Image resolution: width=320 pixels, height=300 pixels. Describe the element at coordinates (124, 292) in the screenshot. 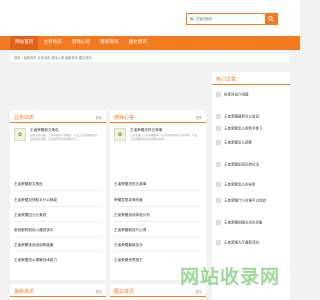

I see `photo-title: 图文资讯` at that location.